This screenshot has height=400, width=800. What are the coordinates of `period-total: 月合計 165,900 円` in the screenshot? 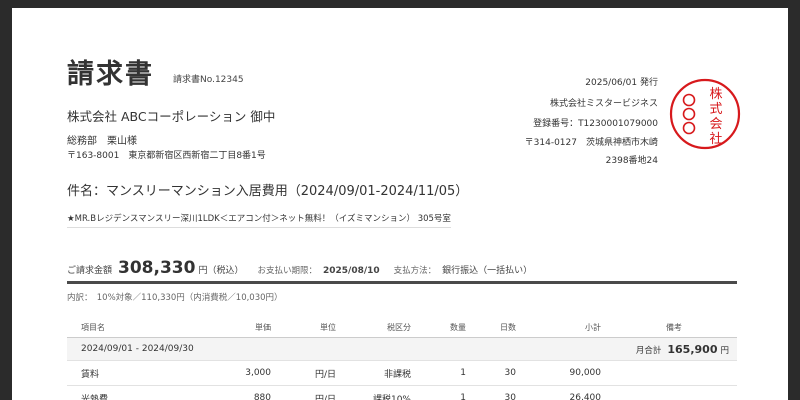 It's located at (669, 349).